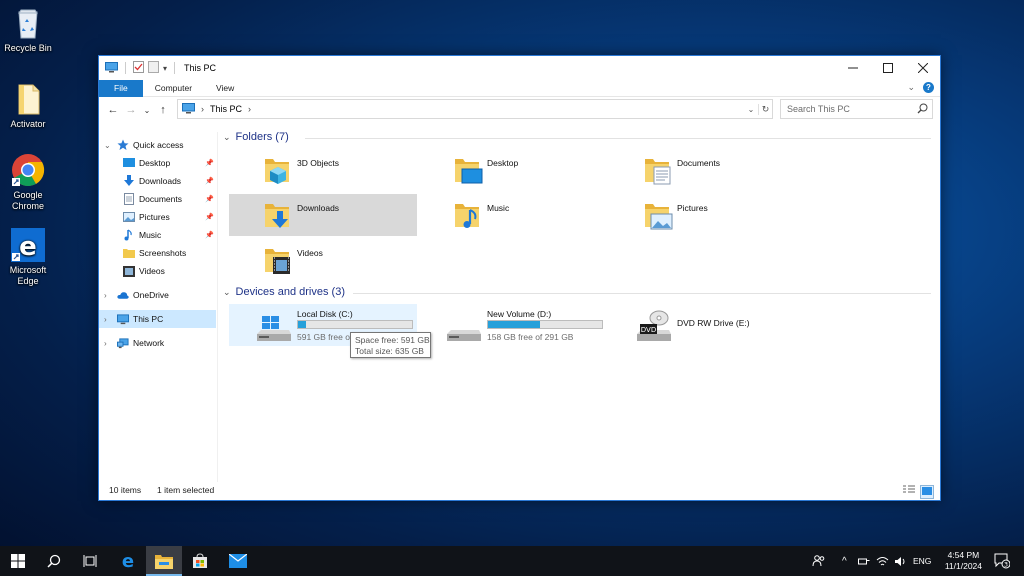 The height and width of the screenshot is (576, 1024). I want to click on volume-icon, so click(900, 561).